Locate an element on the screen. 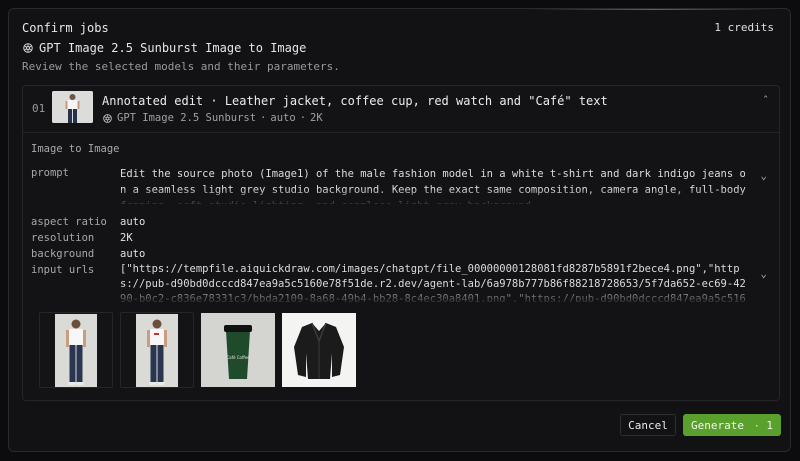  job-thumbnail is located at coordinates (72, 107).